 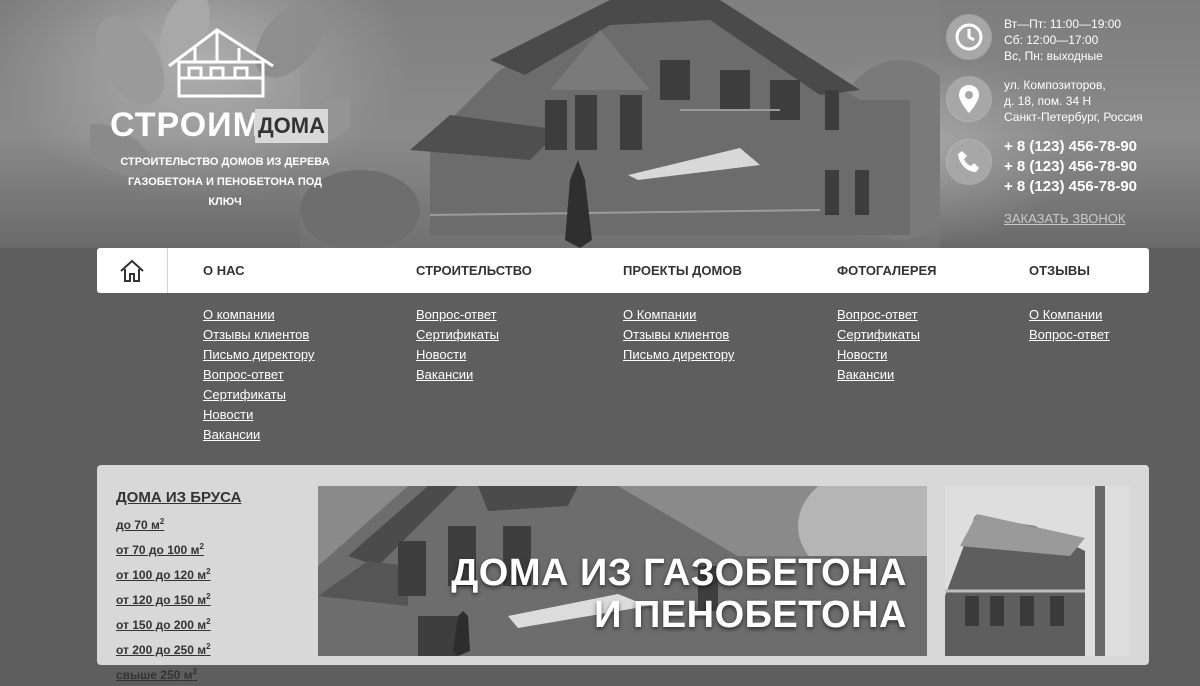 What do you see at coordinates (969, 37) in the screenshot?
I see `clock-icon` at bounding box center [969, 37].